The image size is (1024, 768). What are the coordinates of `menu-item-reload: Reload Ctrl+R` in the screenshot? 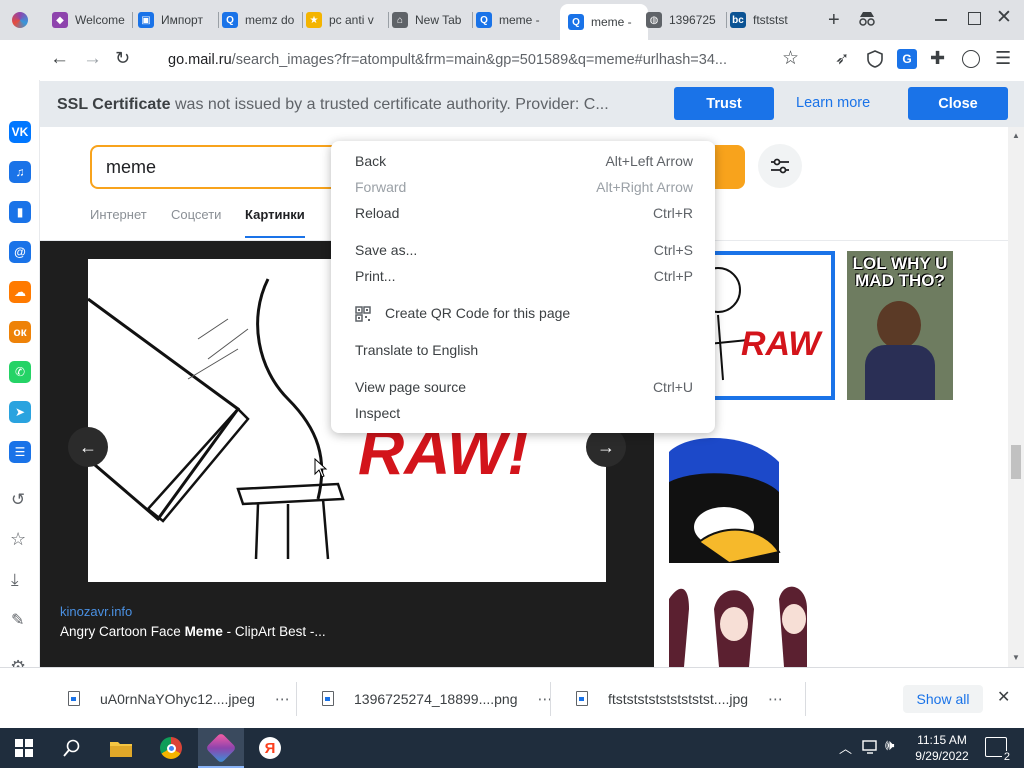 It's located at (525, 213).